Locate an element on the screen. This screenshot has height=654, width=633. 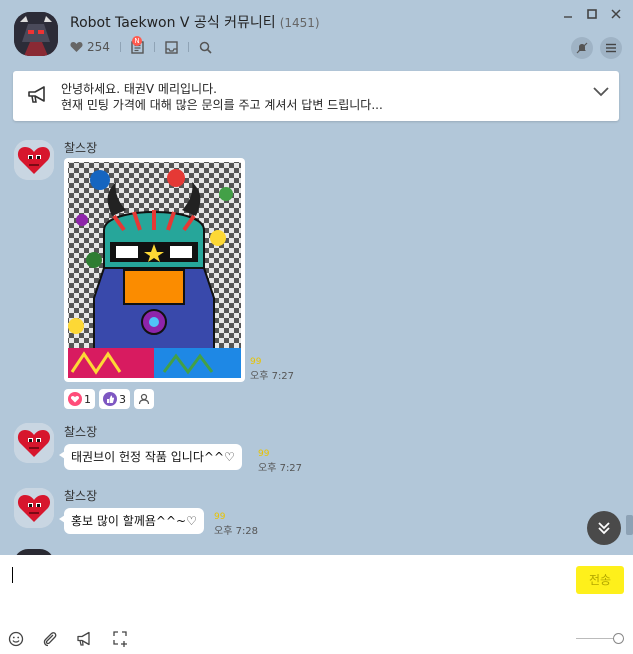
new-badge: N is located at coordinates (137, 41).